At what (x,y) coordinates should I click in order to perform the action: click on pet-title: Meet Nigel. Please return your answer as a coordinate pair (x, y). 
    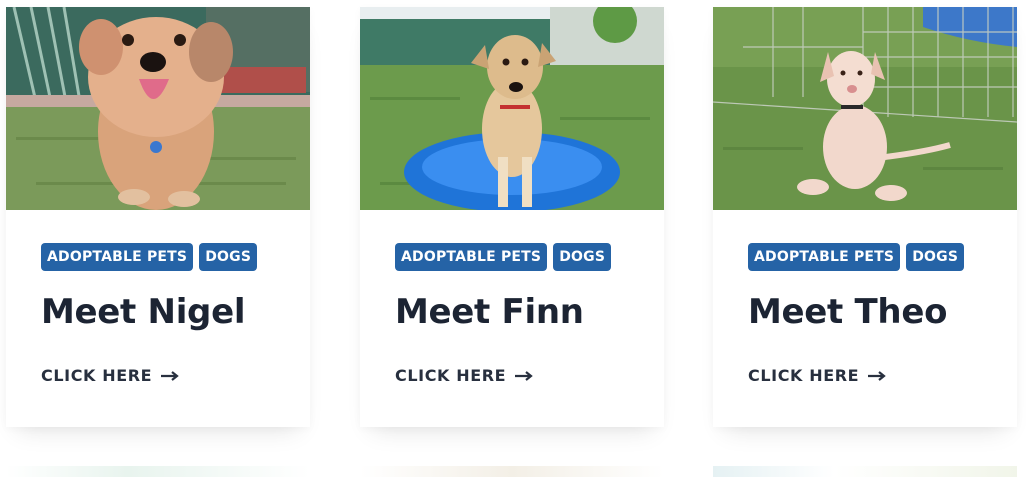
    Looking at the image, I should click on (165, 312).